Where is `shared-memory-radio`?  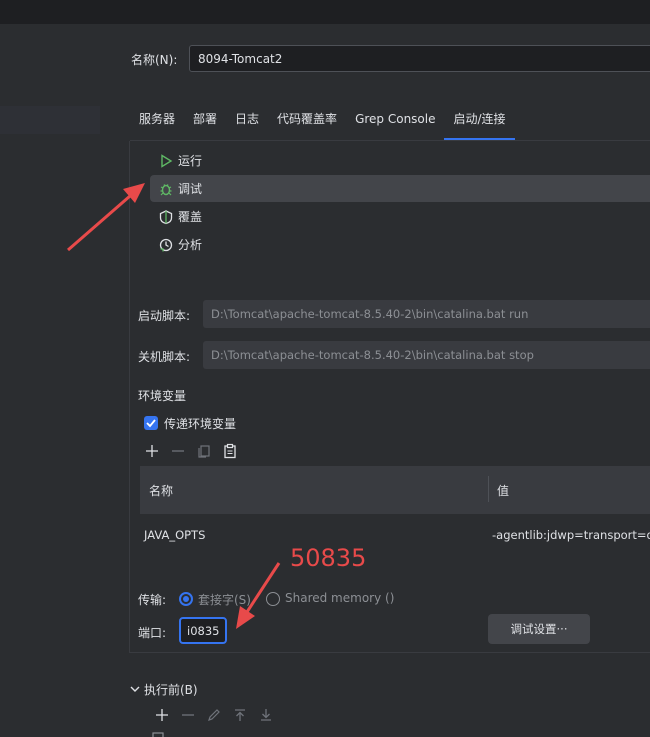
shared-memory-radio is located at coordinates (273, 599).